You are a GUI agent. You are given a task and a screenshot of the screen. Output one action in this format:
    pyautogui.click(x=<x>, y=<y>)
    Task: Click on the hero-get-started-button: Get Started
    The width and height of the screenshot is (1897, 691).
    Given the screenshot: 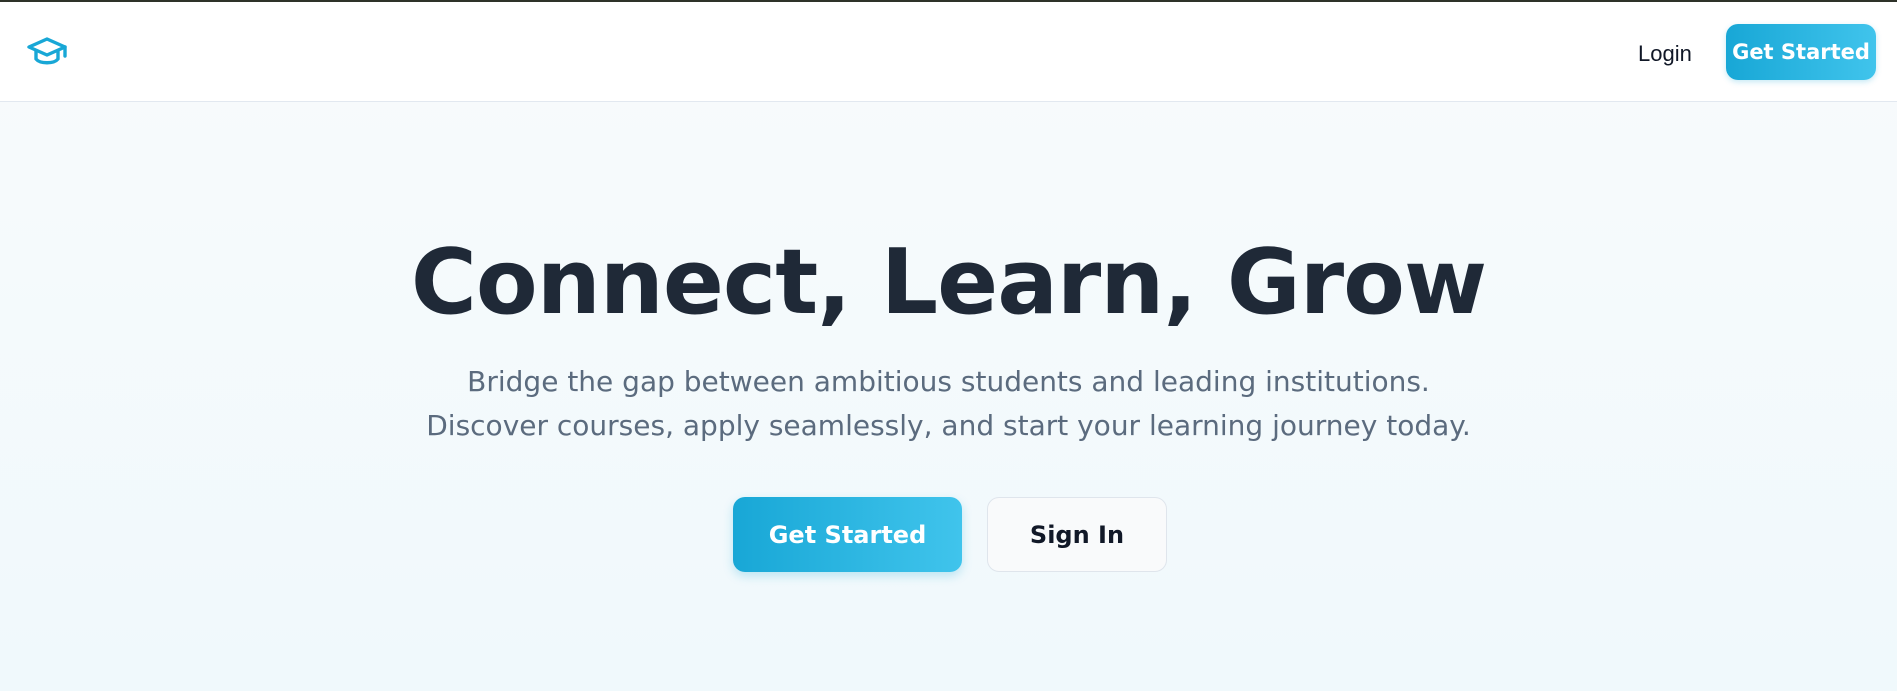 What is the action you would take?
    pyautogui.click(x=847, y=534)
    